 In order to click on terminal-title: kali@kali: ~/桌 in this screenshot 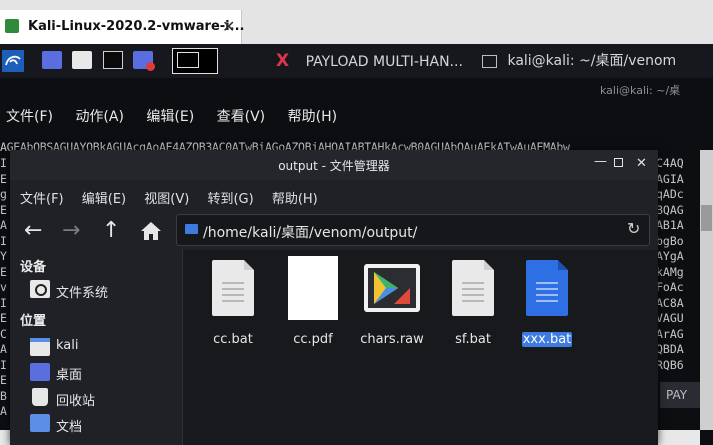, I will do `click(640, 90)`.